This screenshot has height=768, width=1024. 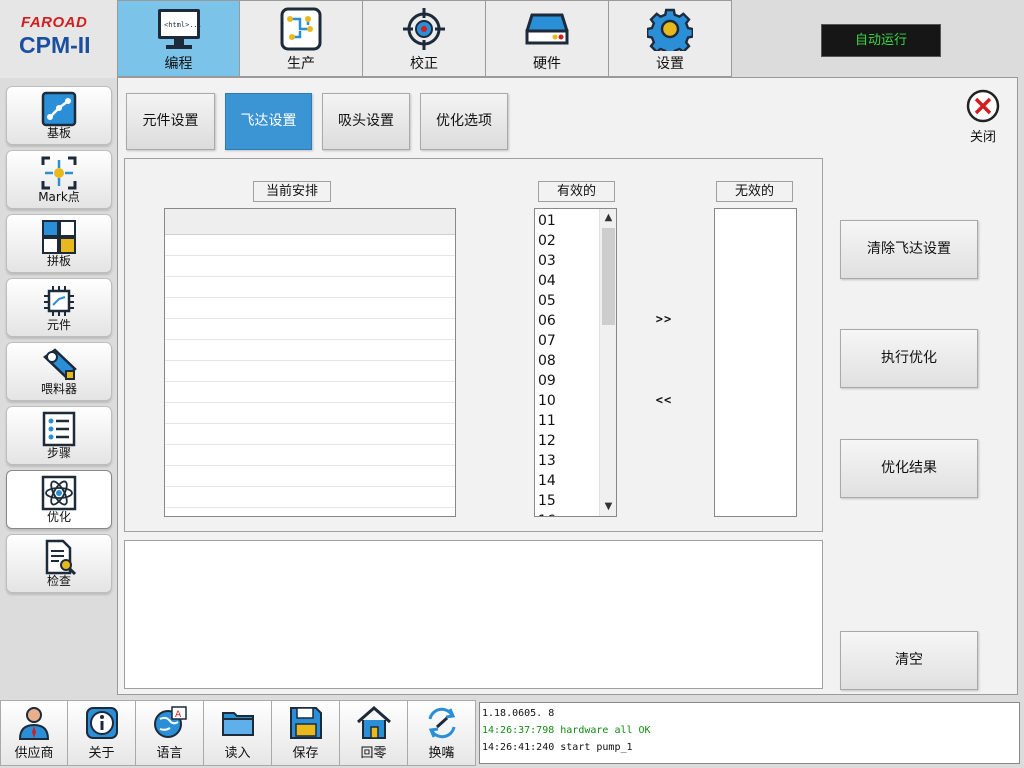 What do you see at coordinates (547, 381) in the screenshot?
I see `list-item: 09` at bounding box center [547, 381].